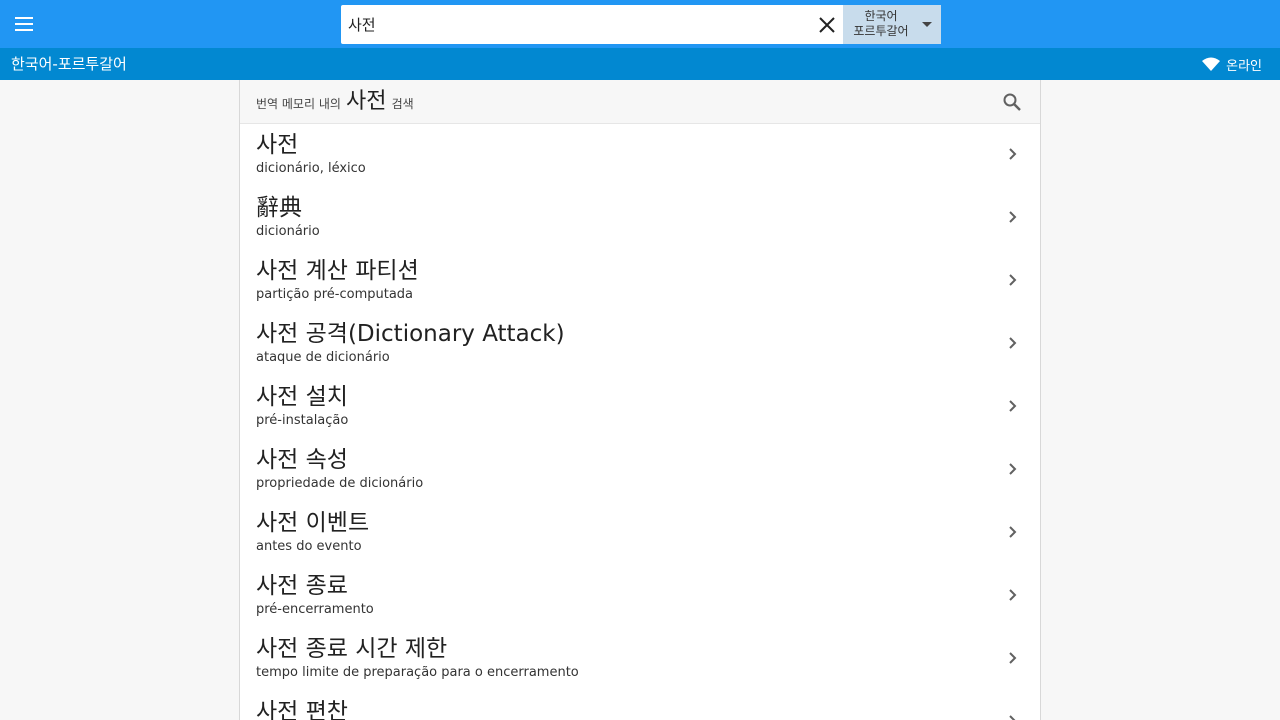  I want to click on translation-memory-text: 번역 메모리 내의 사전 검색, so click(335, 103).